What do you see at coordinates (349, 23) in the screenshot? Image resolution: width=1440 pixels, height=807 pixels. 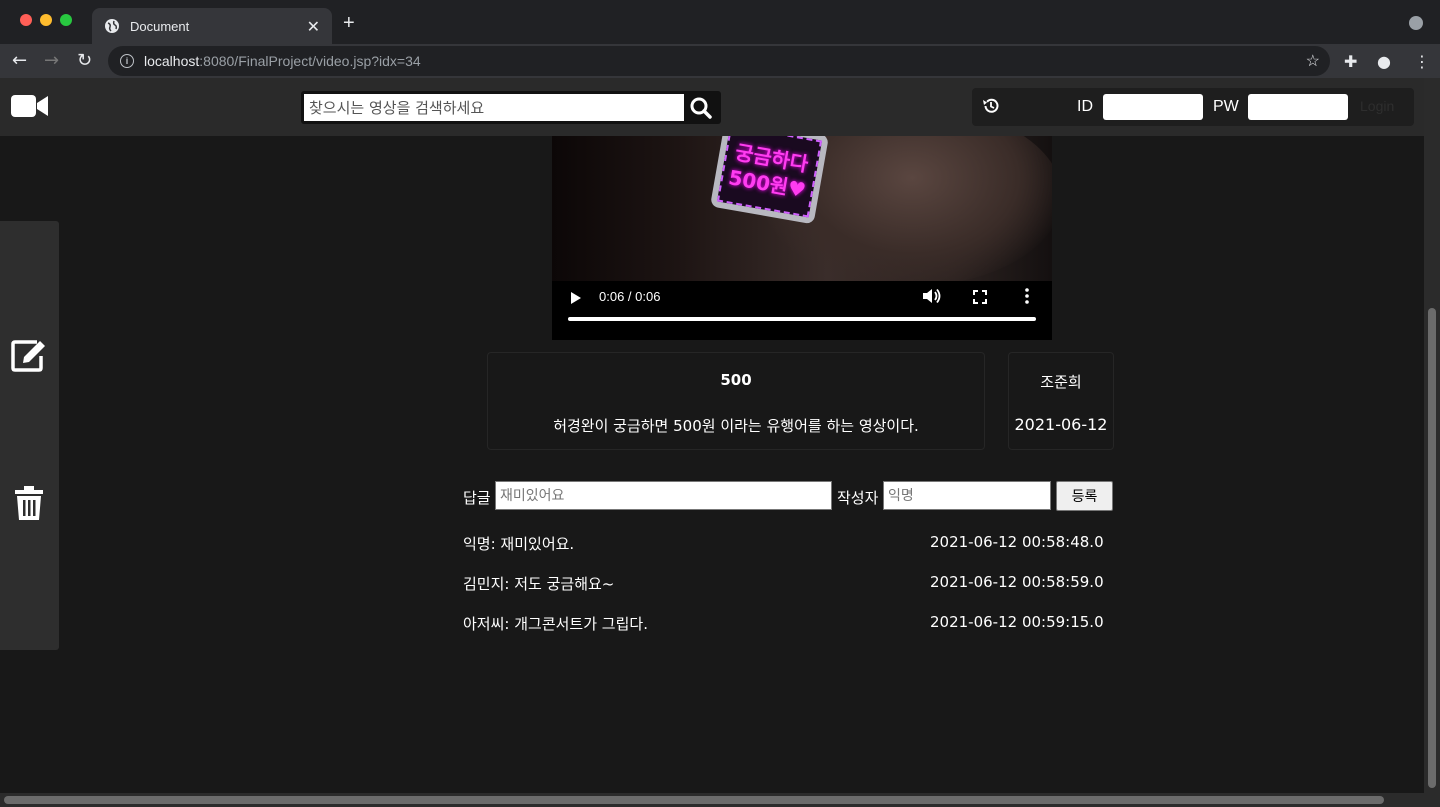 I see `new-tab-button: +` at bounding box center [349, 23].